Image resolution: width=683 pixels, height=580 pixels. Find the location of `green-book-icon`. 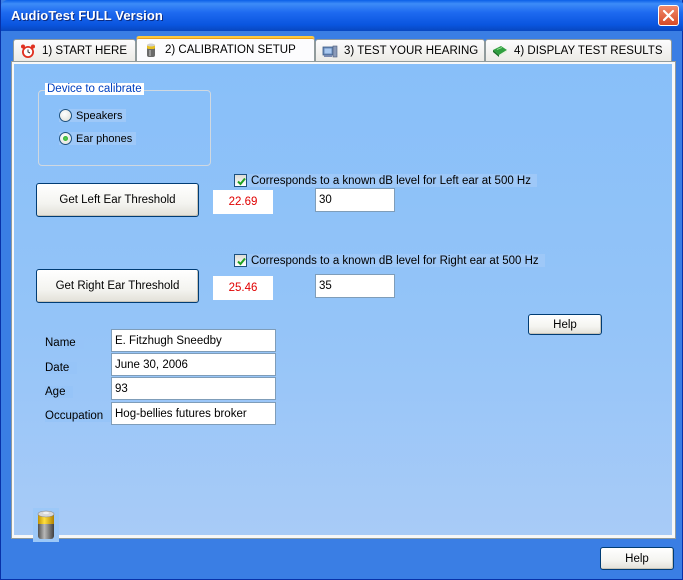

green-book-icon is located at coordinates (500, 51).